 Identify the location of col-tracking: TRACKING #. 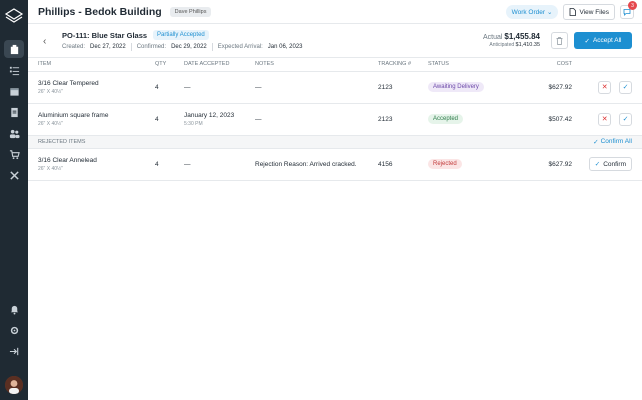
(403, 65).